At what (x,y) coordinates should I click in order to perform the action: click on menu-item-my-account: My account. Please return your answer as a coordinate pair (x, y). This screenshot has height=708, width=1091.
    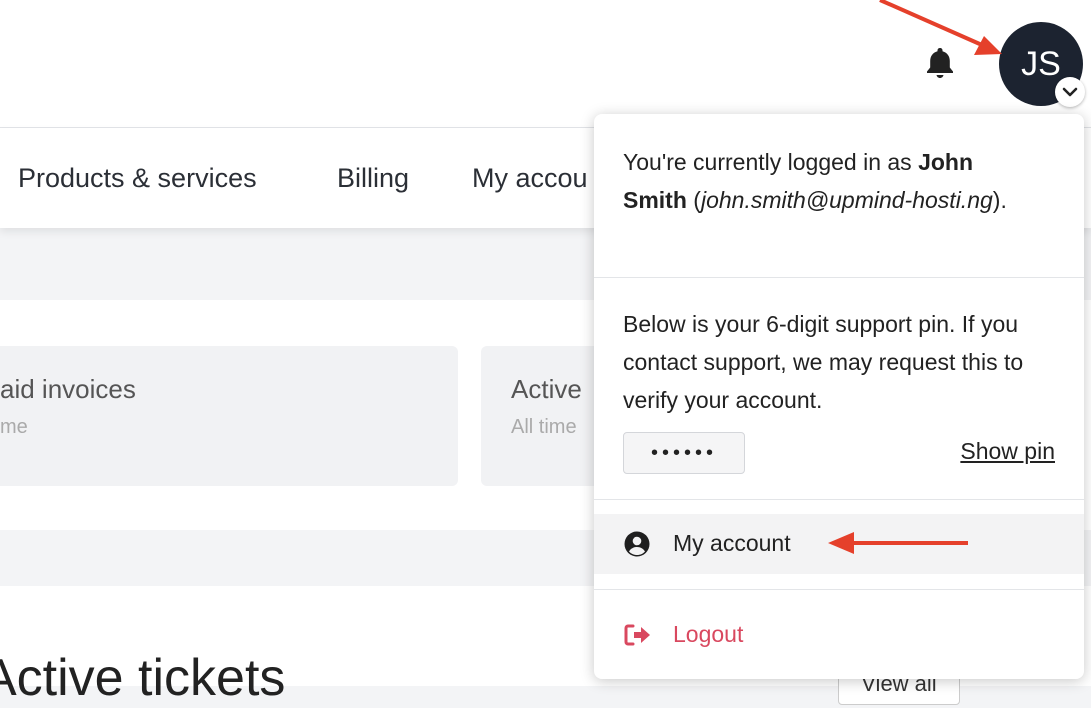
    Looking at the image, I should click on (839, 544).